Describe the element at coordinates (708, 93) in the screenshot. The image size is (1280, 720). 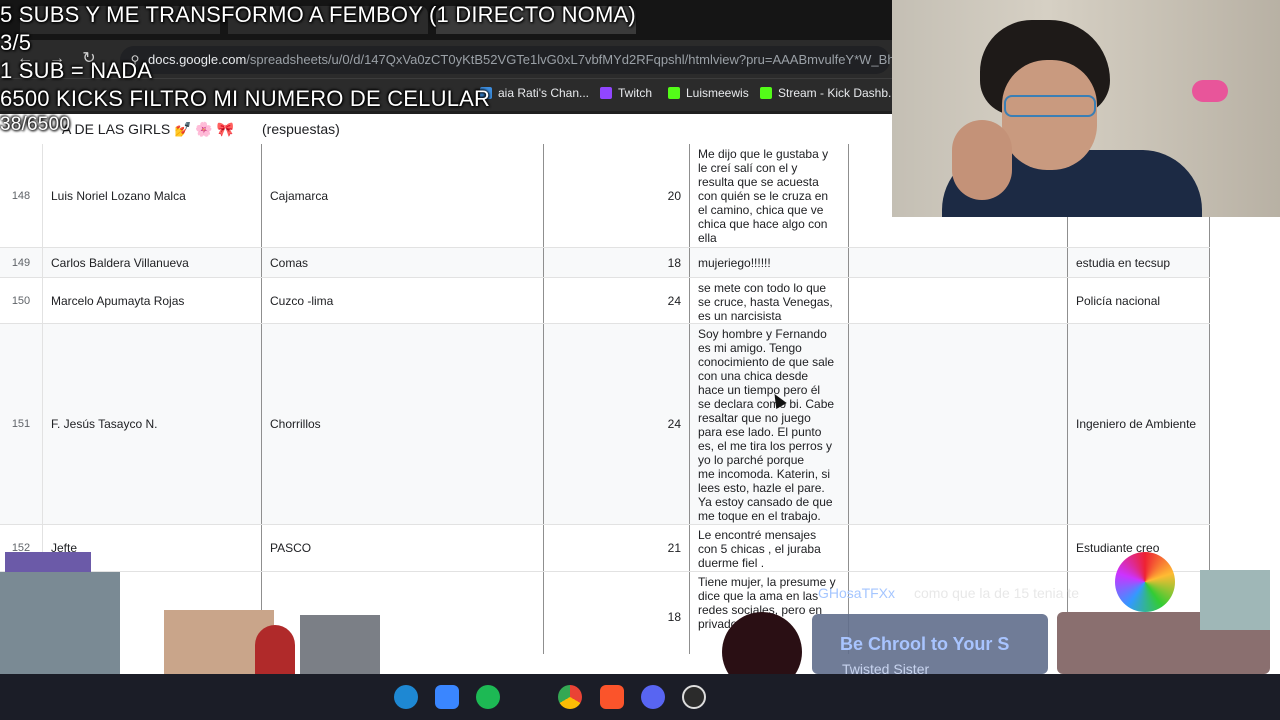
I see `bookmark-luismeewis: Luismeewis` at that location.